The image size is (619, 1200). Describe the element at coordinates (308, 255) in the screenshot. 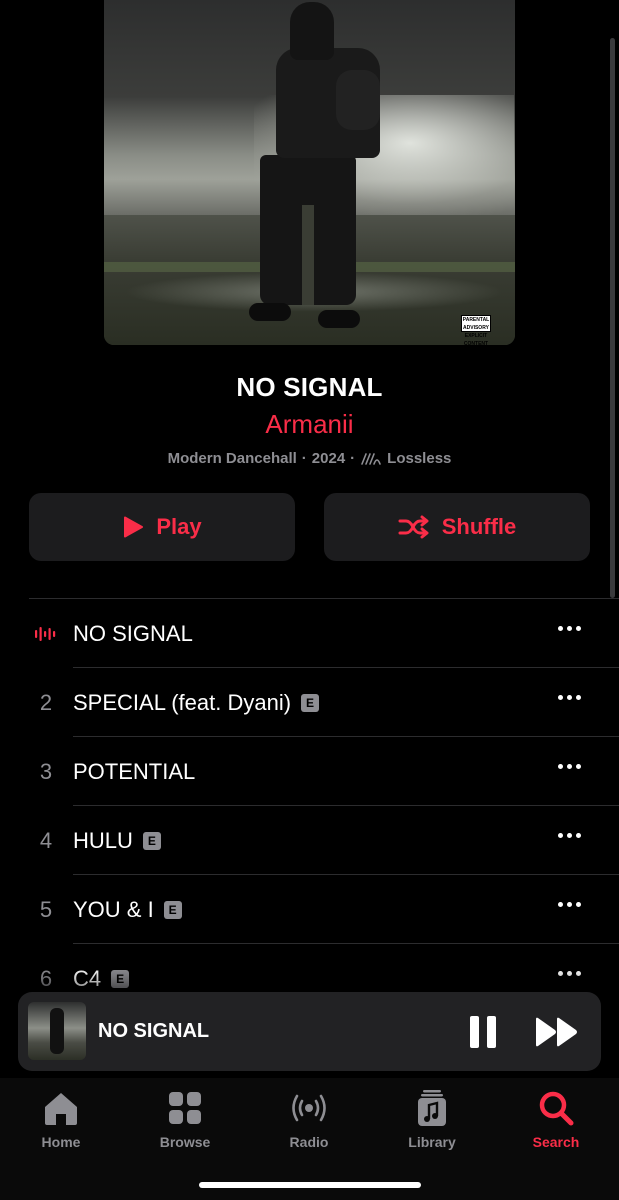

I see `artwork-figure-leg-gap` at that location.